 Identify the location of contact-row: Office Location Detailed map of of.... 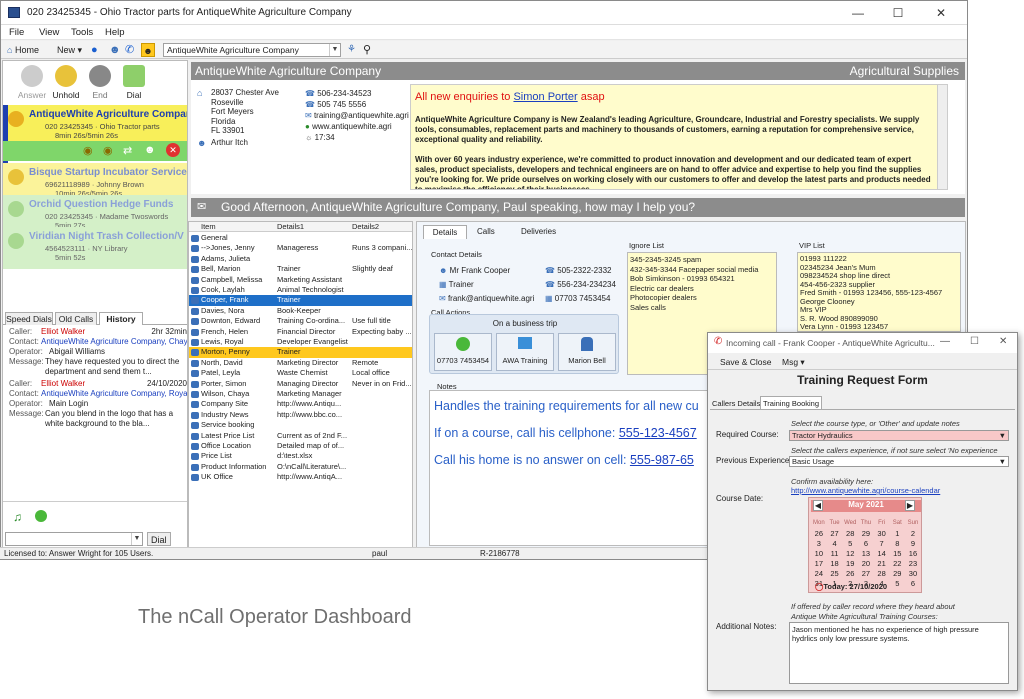
(300, 446).